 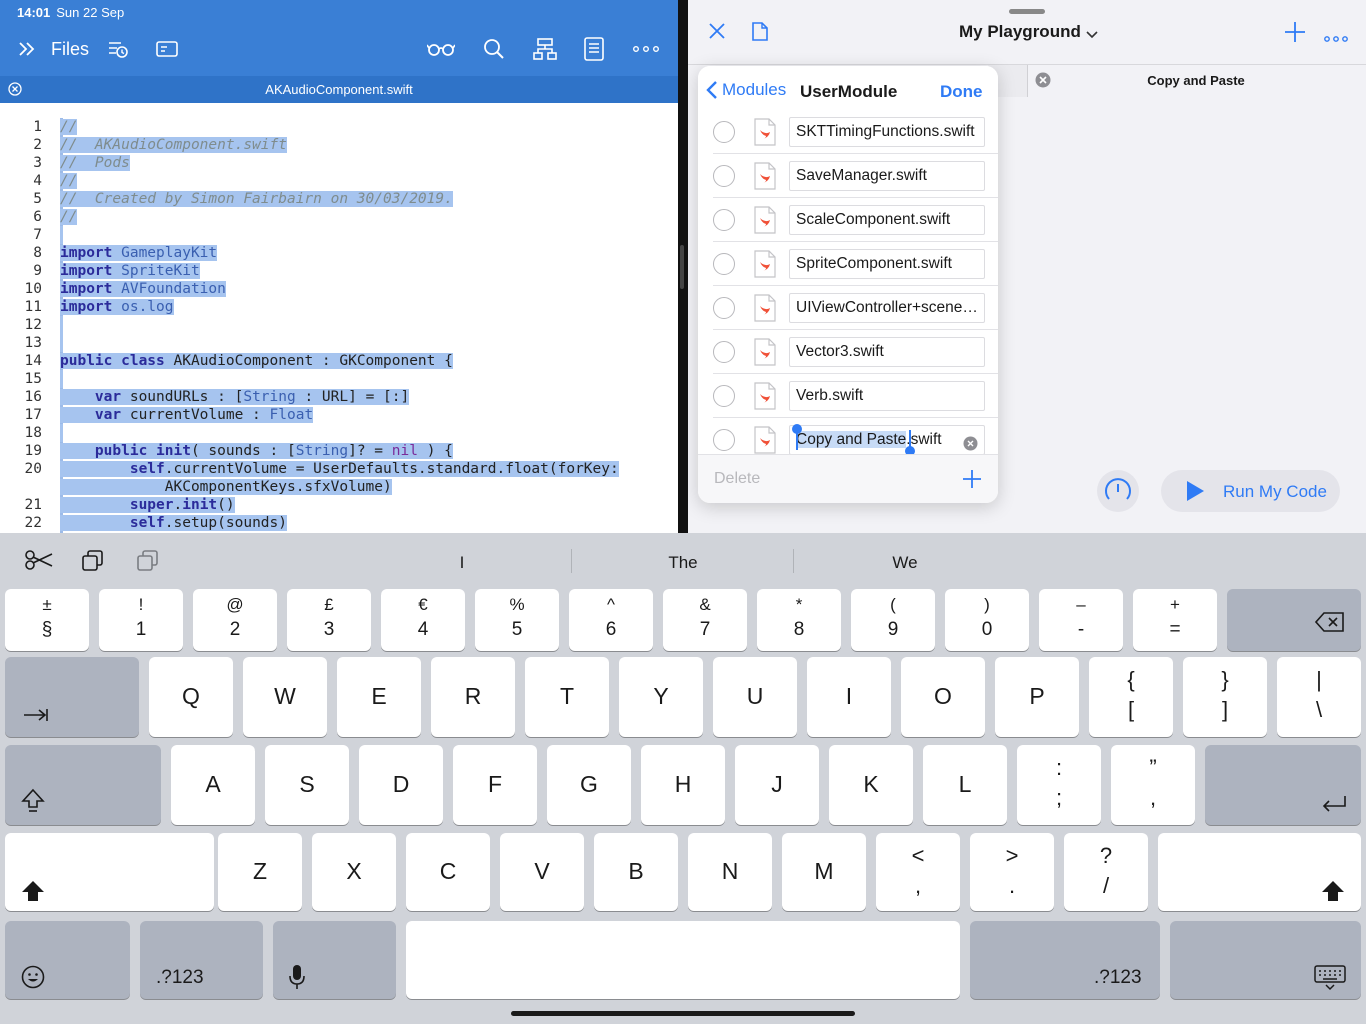 What do you see at coordinates (339, 433) in the screenshot?
I see `code-line: 18` at bounding box center [339, 433].